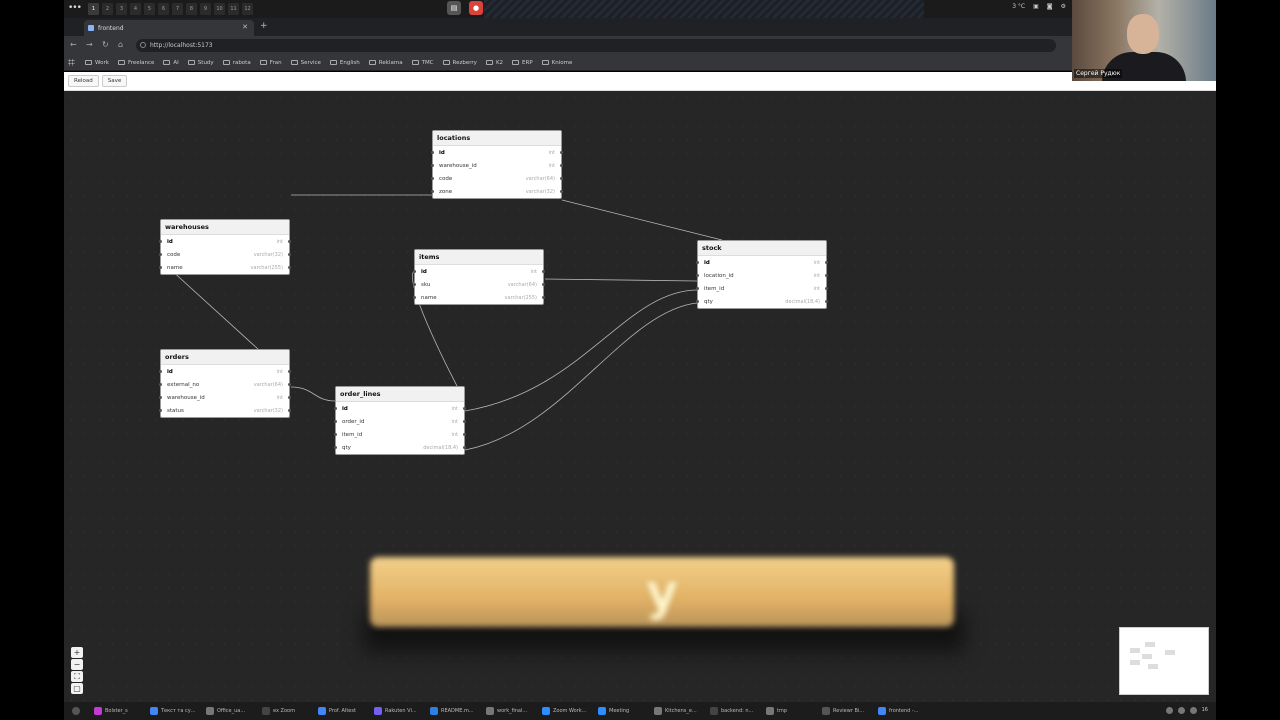  I want to click on column-row: code varchar(64), so click(497, 178).